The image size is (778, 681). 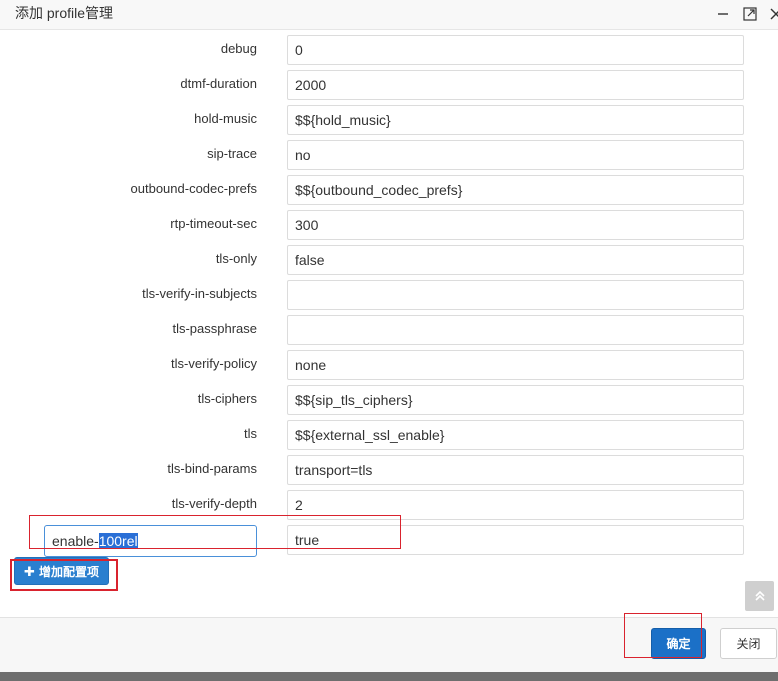 What do you see at coordinates (678, 643) in the screenshot?
I see `ok-button: 确定` at bounding box center [678, 643].